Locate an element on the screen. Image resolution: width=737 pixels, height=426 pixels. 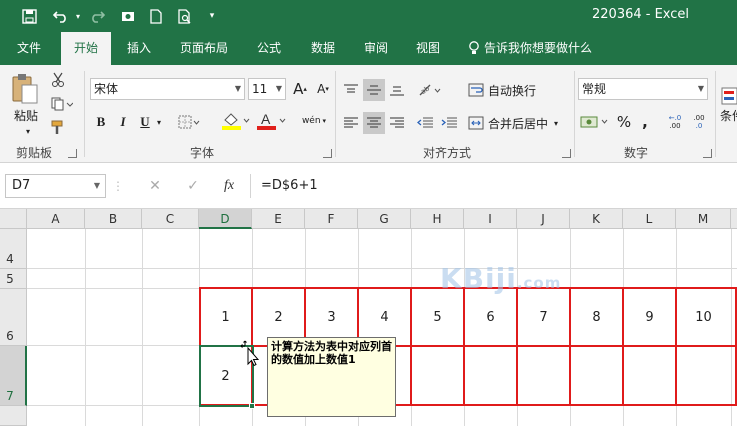
fill-handle is located at coordinates (252, 406).